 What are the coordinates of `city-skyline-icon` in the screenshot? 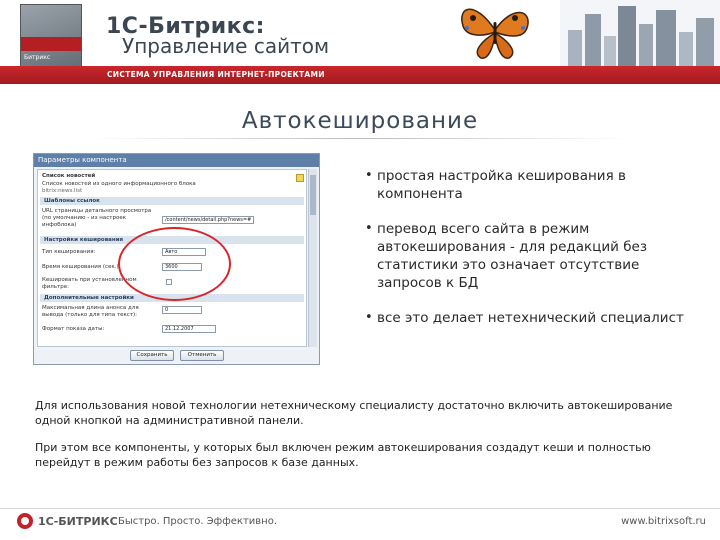 It's located at (640, 35).